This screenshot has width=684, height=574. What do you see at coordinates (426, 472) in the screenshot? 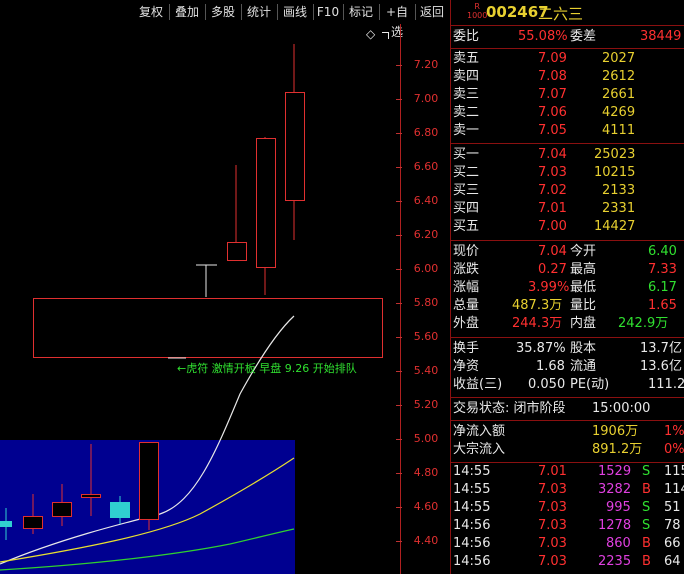
I see `axis-label: 4.80` at bounding box center [426, 472].